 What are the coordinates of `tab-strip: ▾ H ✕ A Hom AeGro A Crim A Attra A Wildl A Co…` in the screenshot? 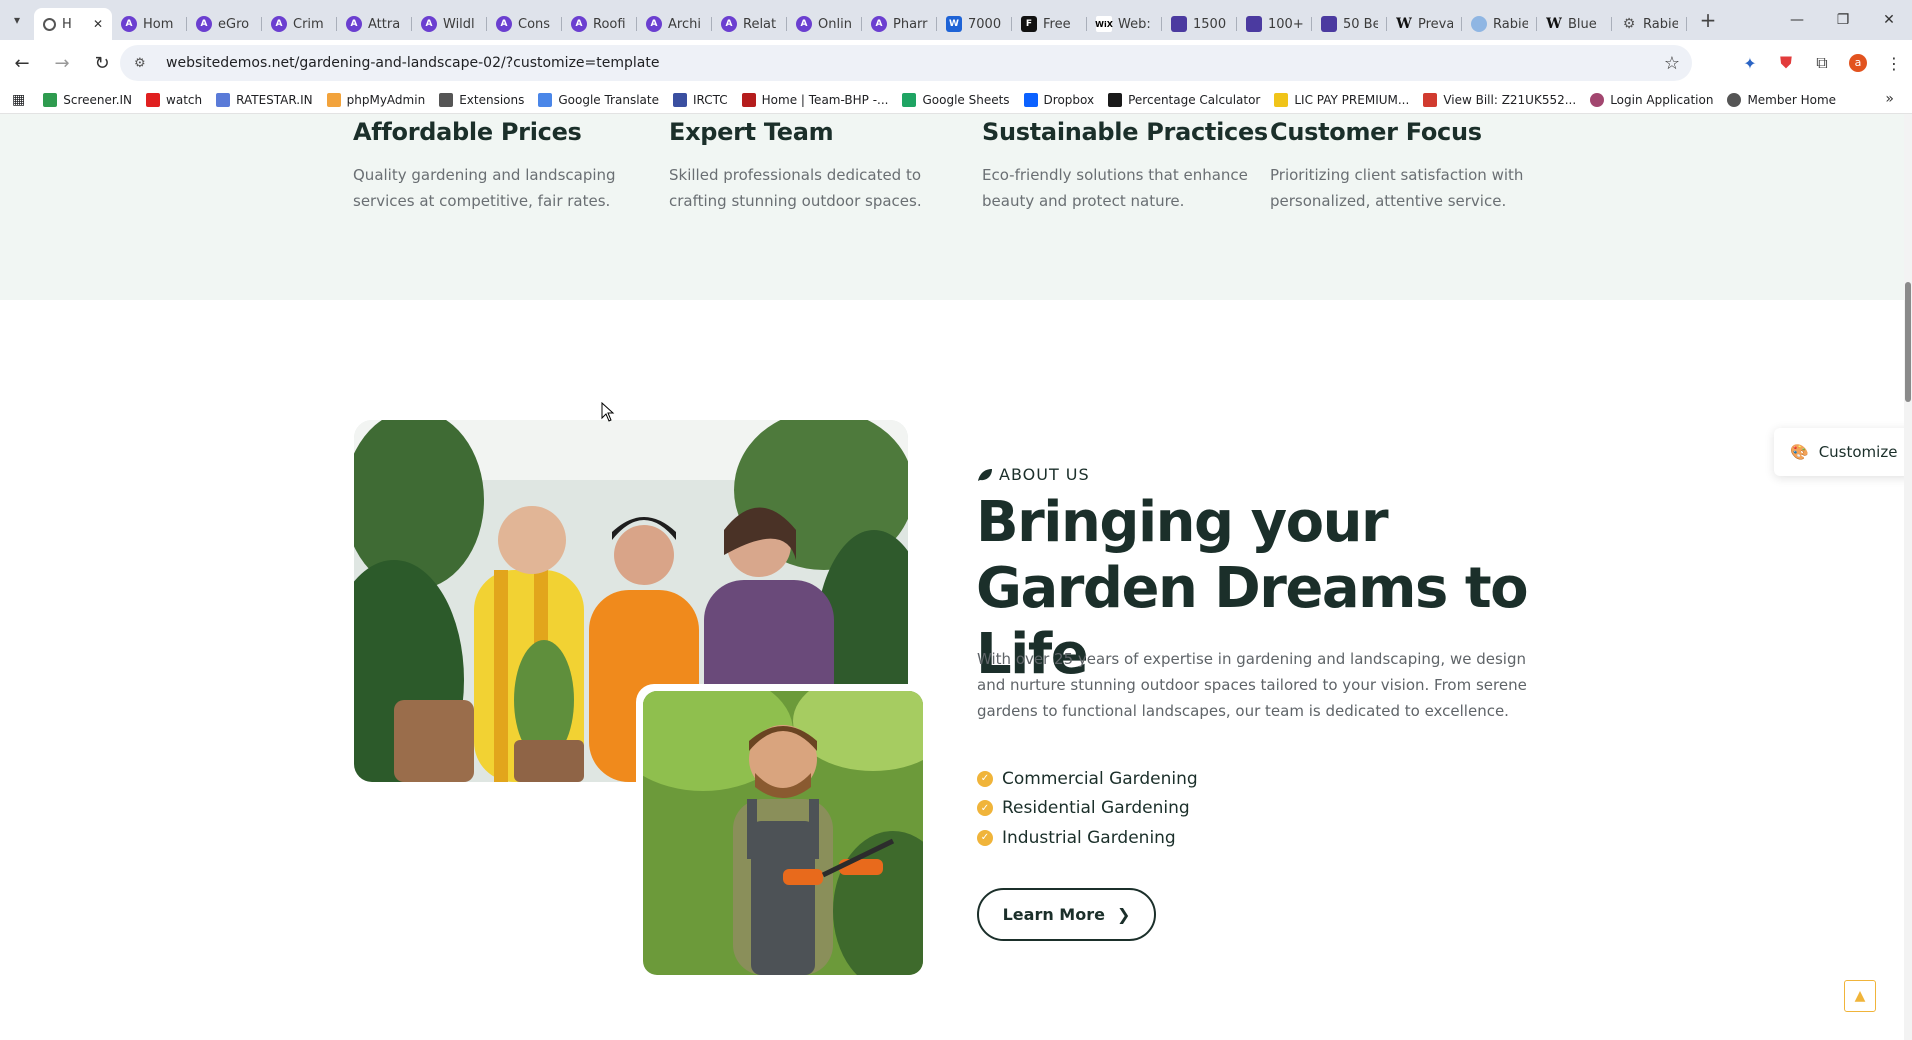 It's located at (956, 20).